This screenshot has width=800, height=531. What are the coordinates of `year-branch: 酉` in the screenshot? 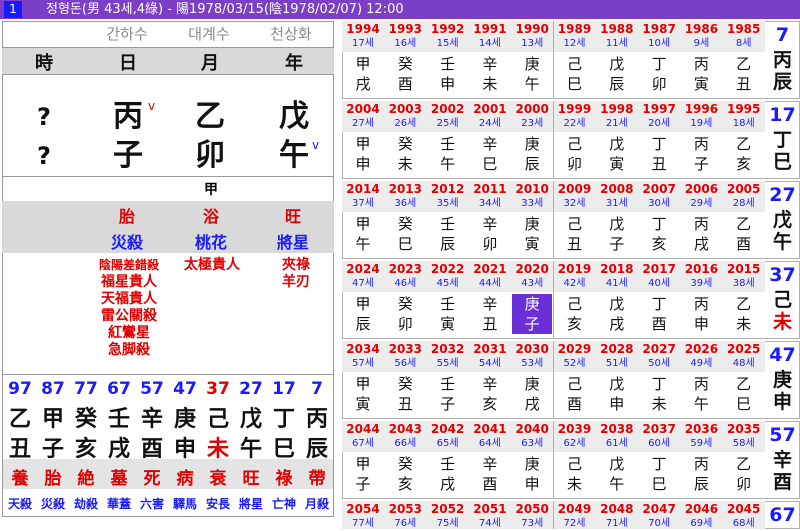 It's located at (744, 244).